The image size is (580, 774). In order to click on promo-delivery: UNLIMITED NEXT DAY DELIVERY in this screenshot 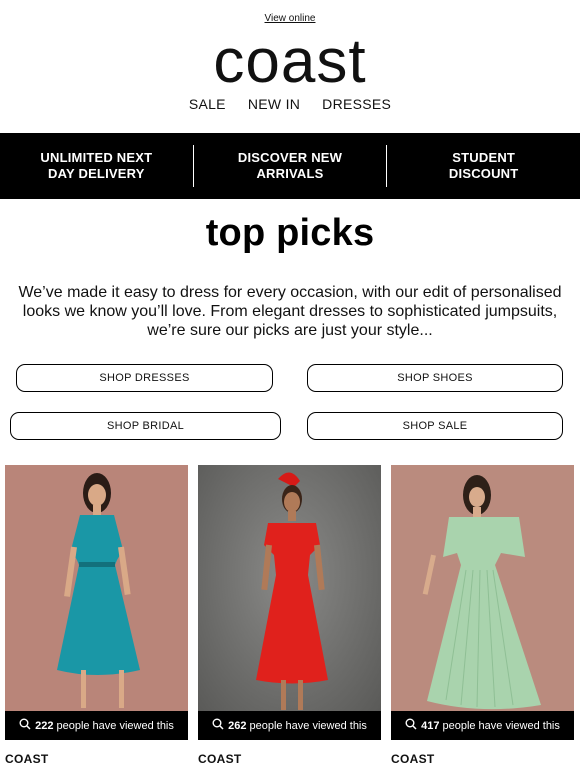, I will do `click(96, 166)`.